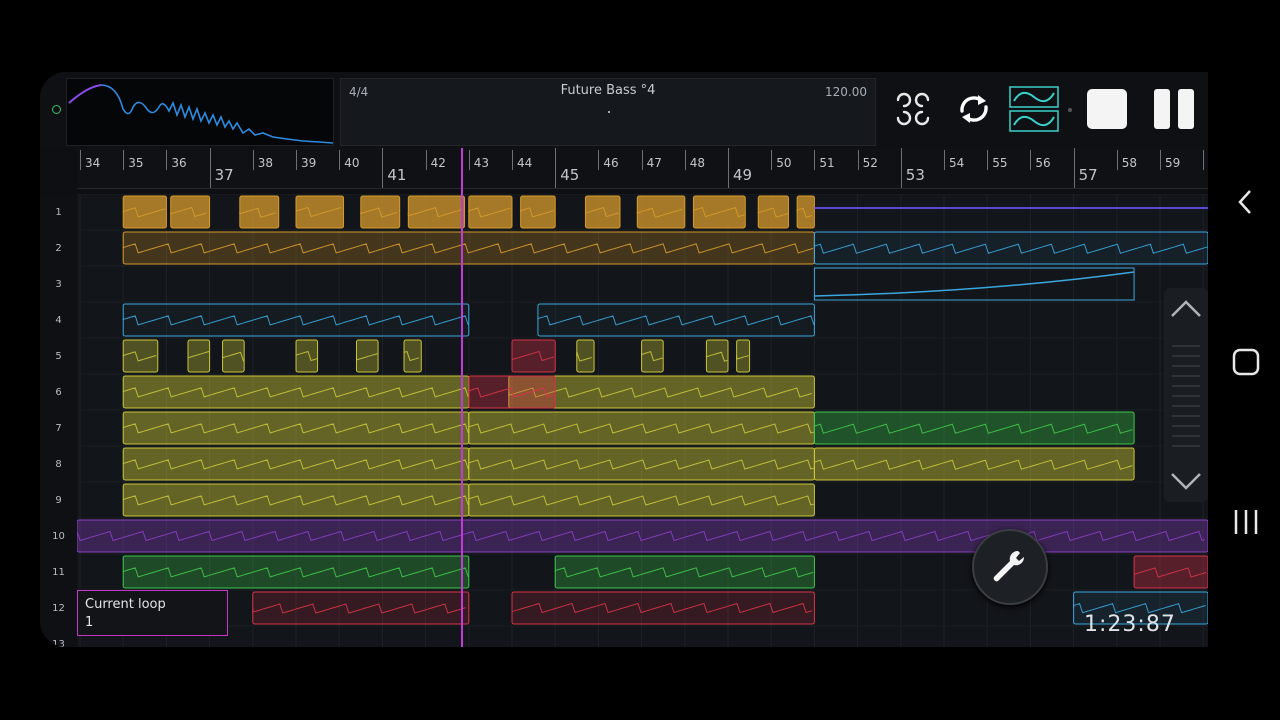 This screenshot has width=1280, height=720. Describe the element at coordinates (58, 392) in the screenshot. I see `track-number: 6` at that location.